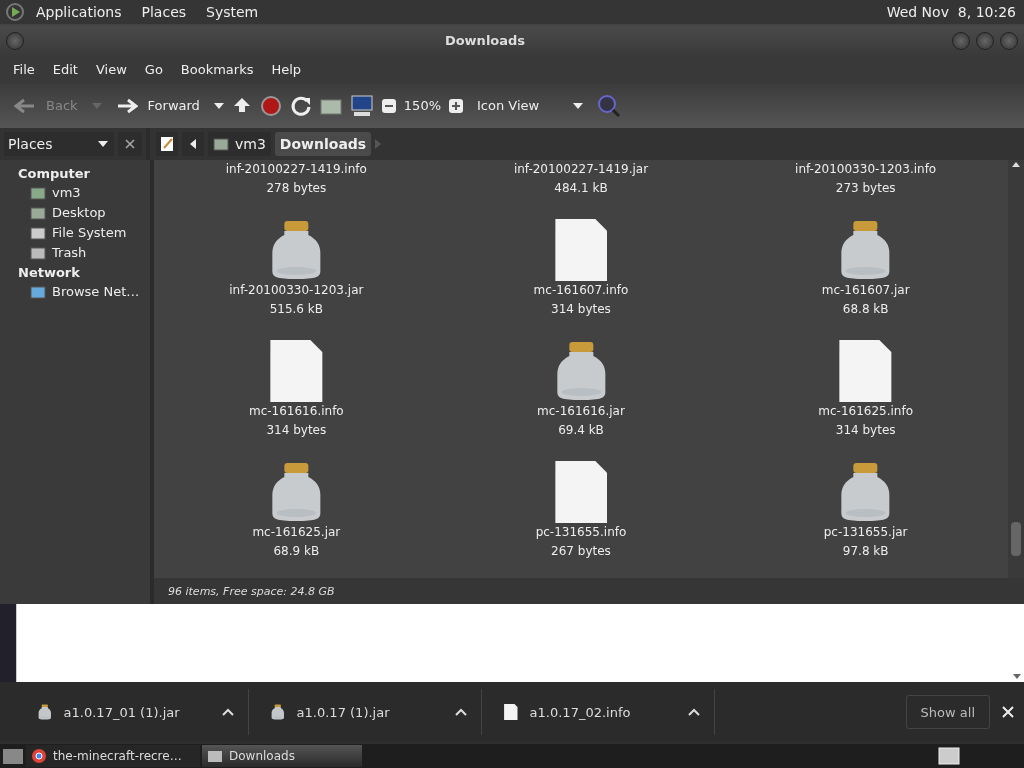 The height and width of the screenshot is (768, 1024). I want to click on file-size: 97.8 kB, so click(865, 551).